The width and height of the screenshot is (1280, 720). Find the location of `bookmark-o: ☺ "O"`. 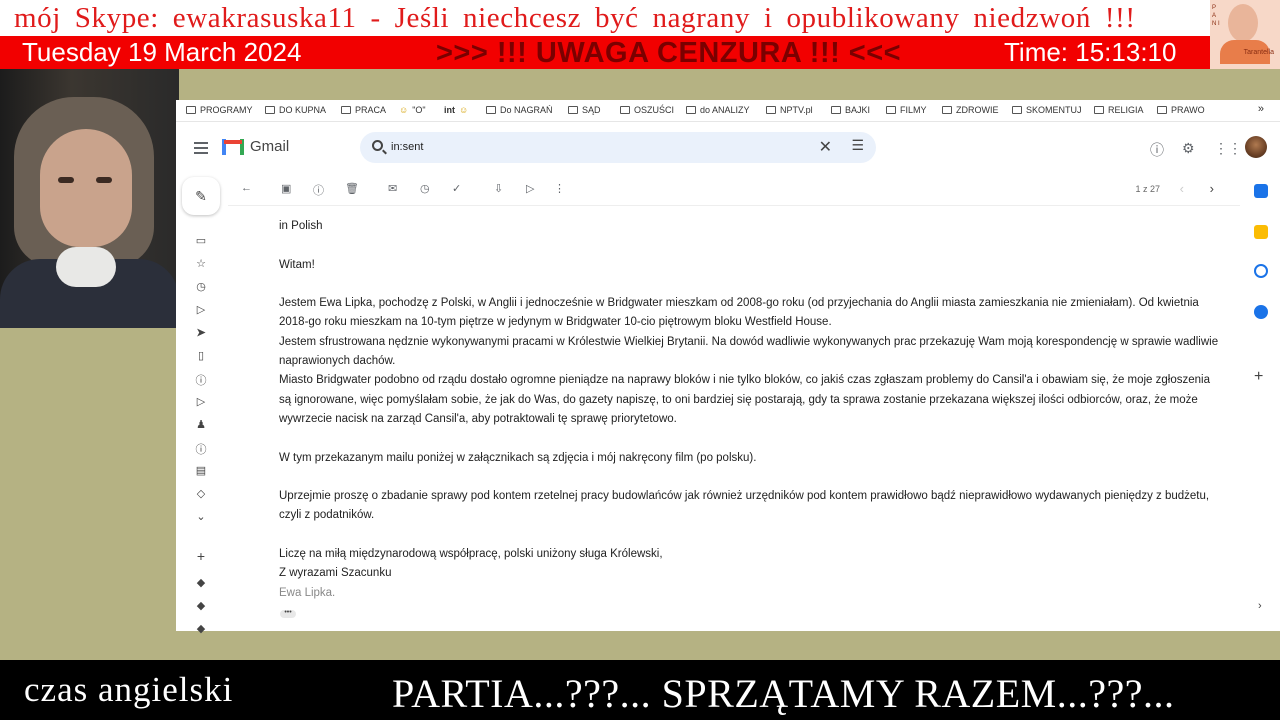

bookmark-o: ☺ "O" is located at coordinates (412, 110).